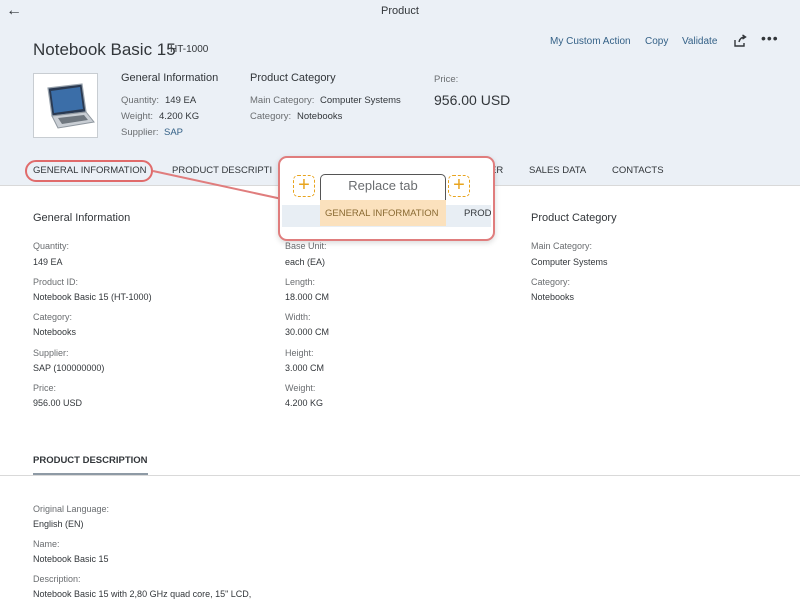  What do you see at coordinates (90, 460) in the screenshot?
I see `section-product-description-title: PRODUCT DESCRIPTION` at bounding box center [90, 460].